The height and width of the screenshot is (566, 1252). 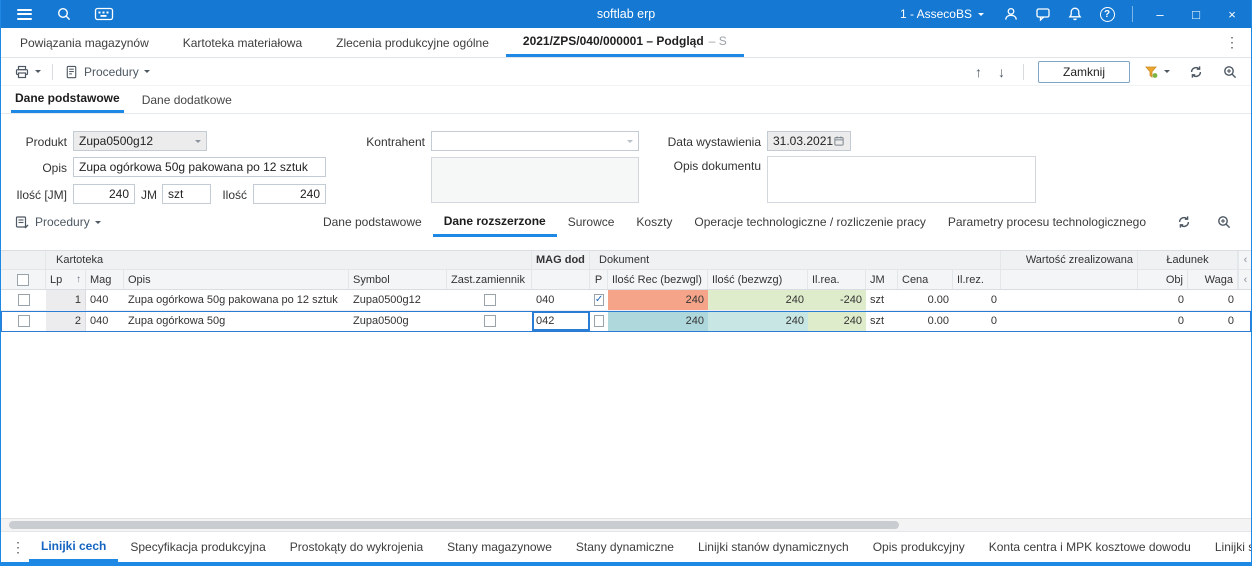 I want to click on header-jm: JM, so click(x=882, y=279).